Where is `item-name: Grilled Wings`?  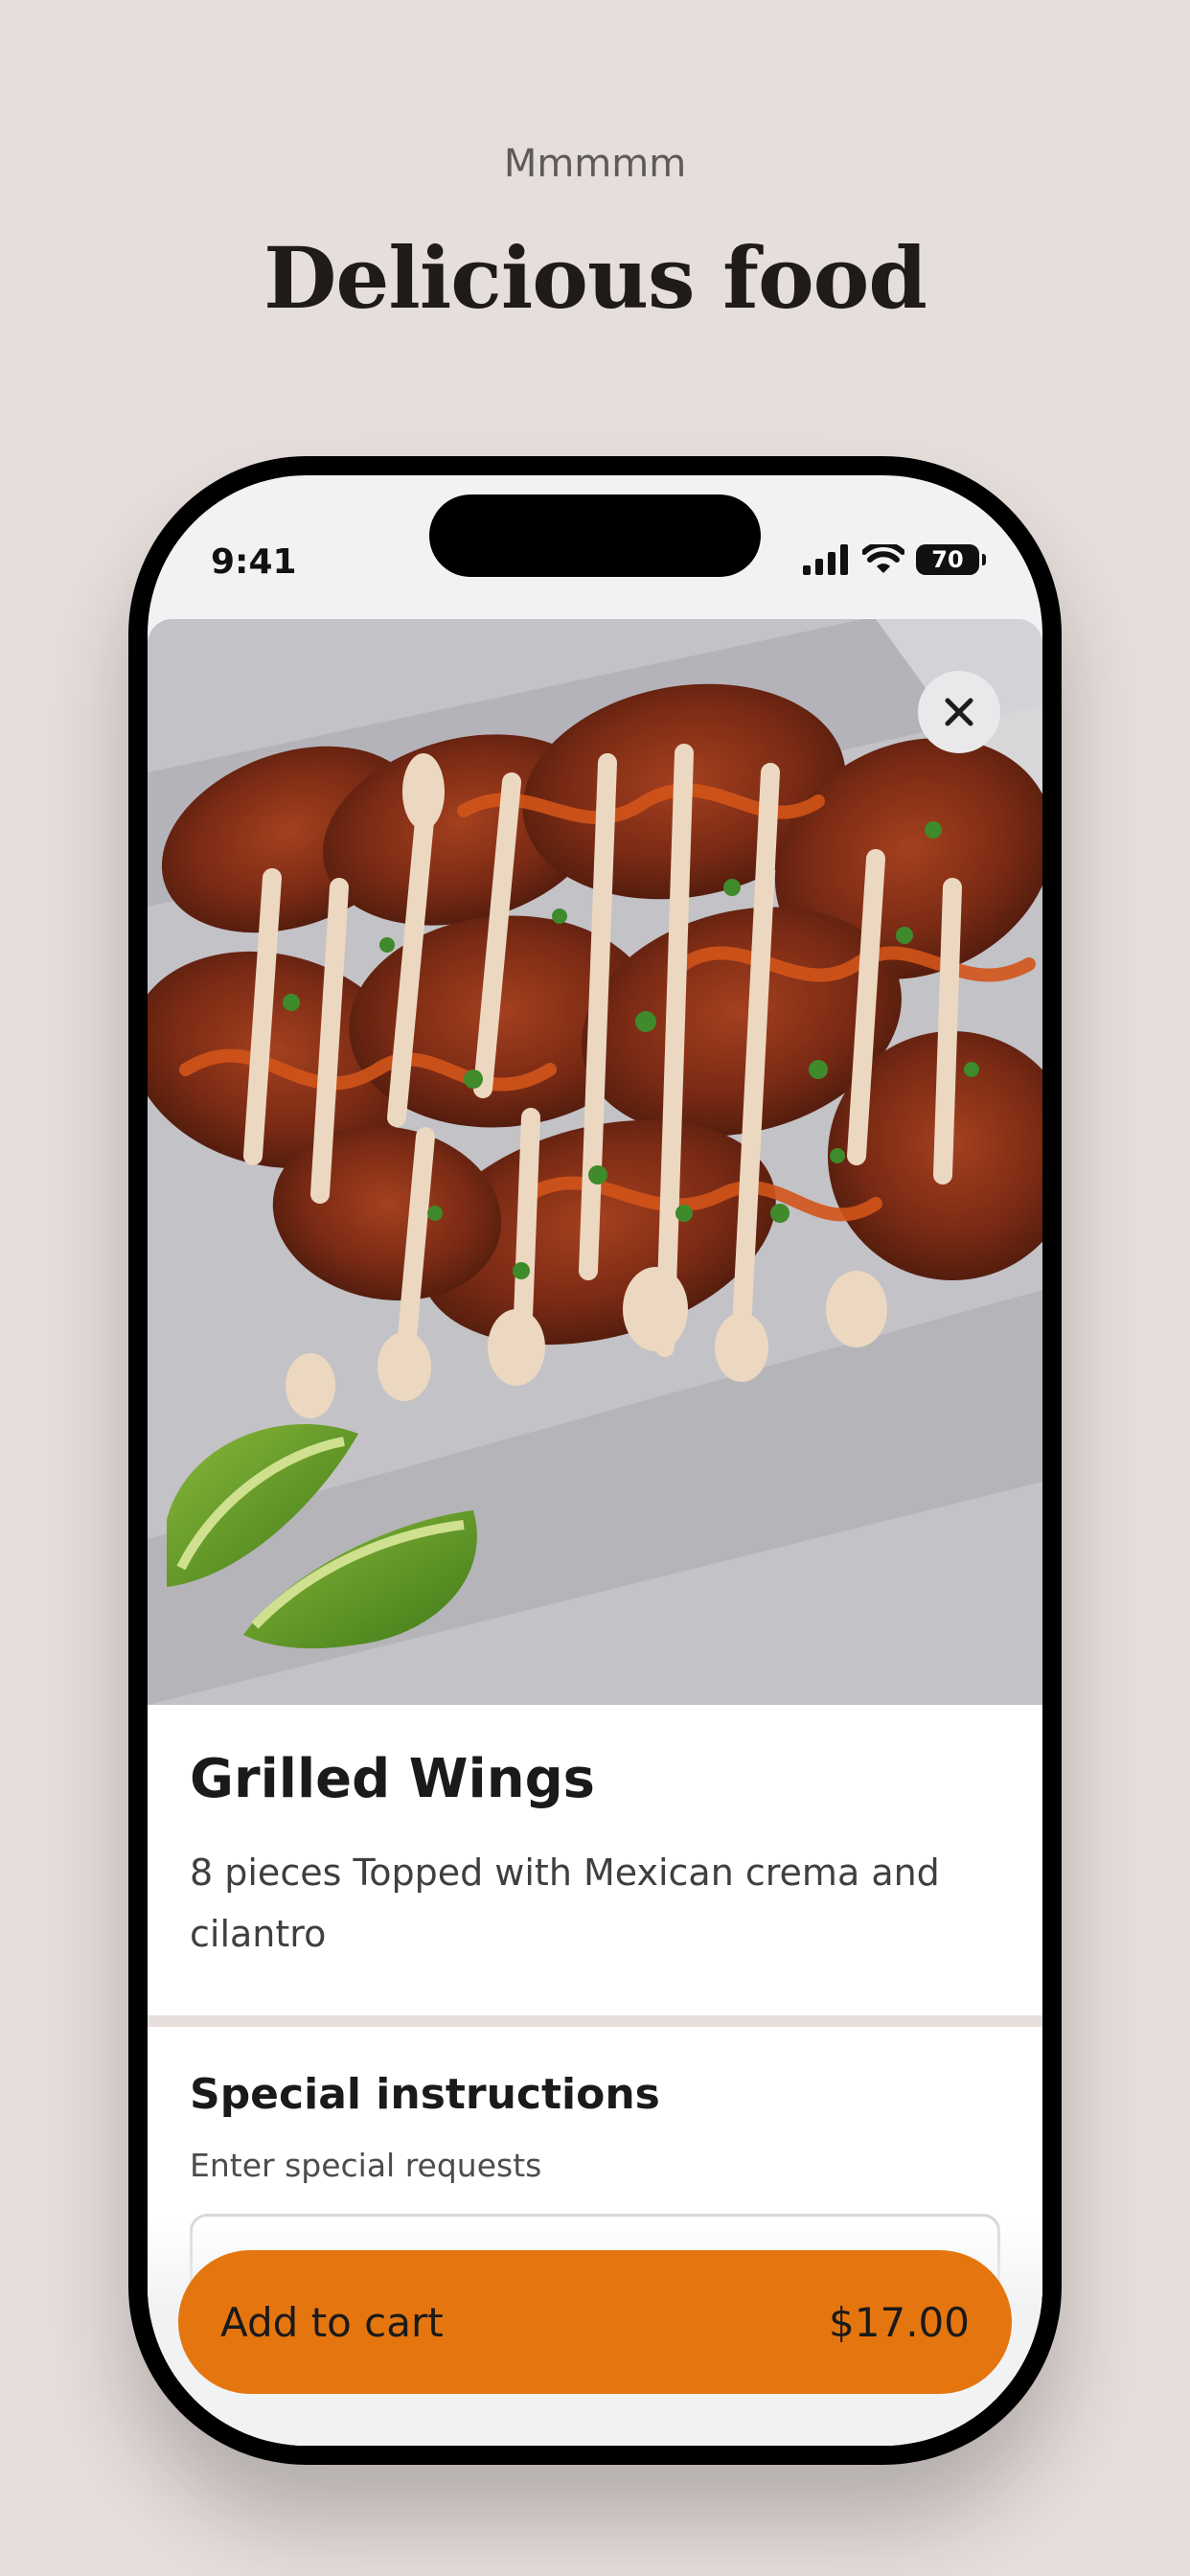
item-name: Grilled Wings is located at coordinates (393, 1779).